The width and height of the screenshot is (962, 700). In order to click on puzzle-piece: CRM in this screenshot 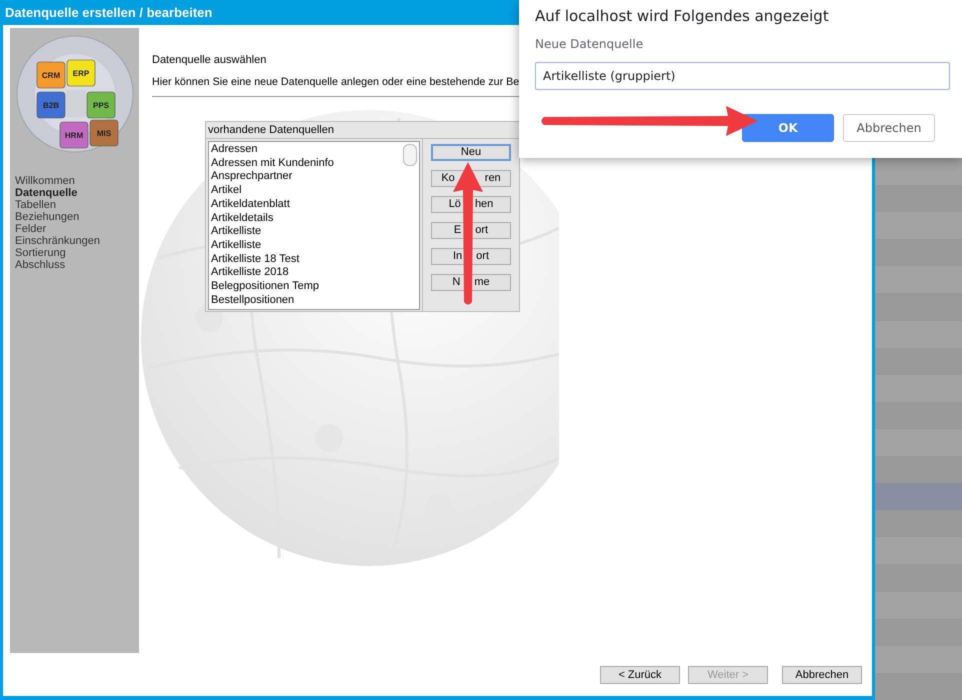, I will do `click(50, 75)`.